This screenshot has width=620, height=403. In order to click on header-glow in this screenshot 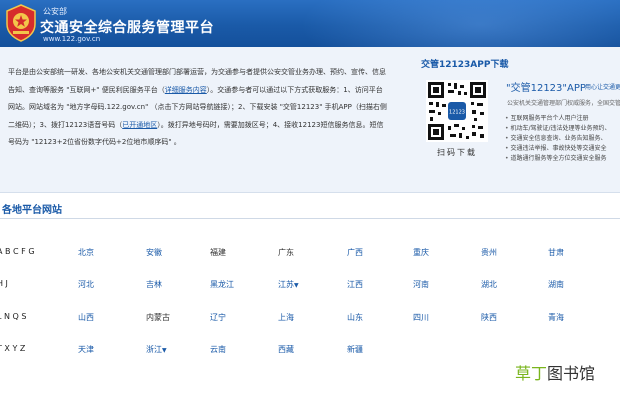, I will do `click(460, 23)`.